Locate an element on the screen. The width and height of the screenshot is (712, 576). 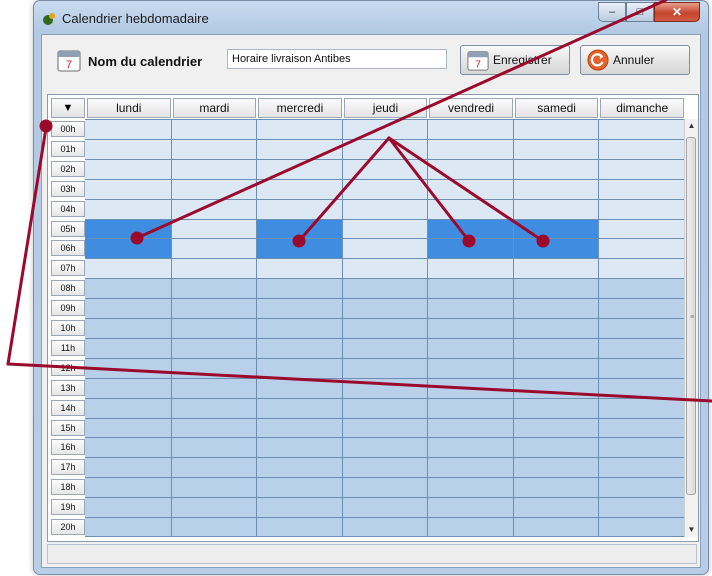
dropdown-button: ▼ is located at coordinates (68, 108).